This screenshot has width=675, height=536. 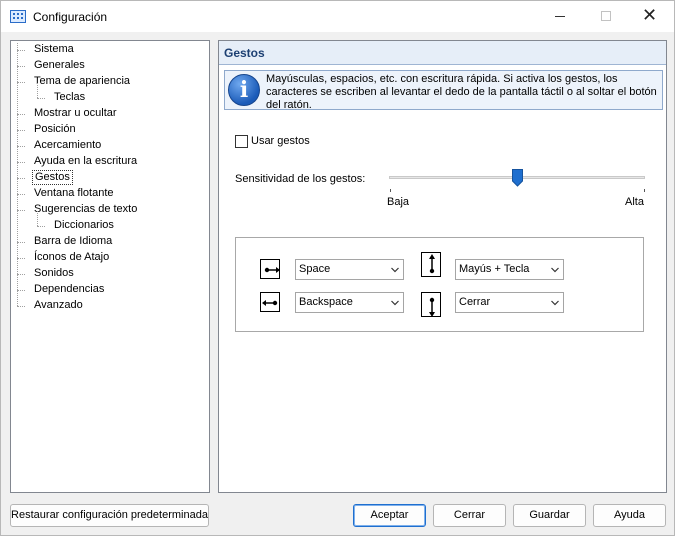 I want to click on swipe-up-select: Mayús + Tecla, so click(x=509, y=269).